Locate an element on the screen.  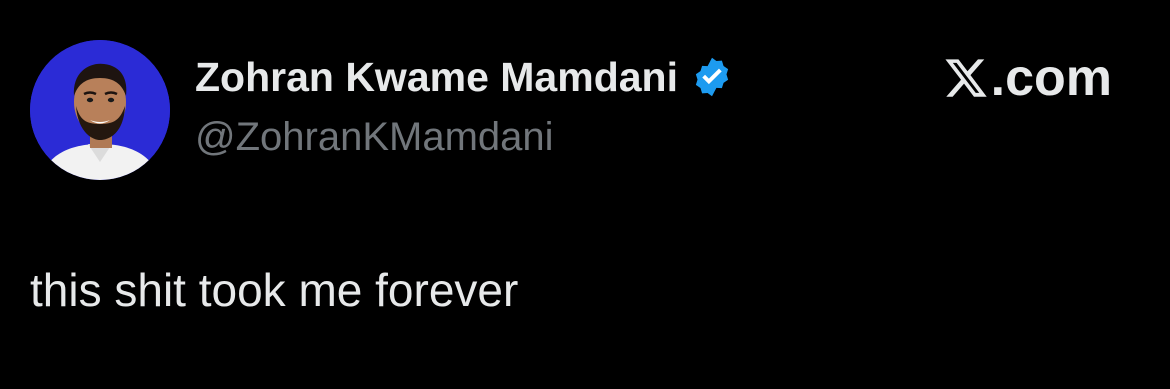
author-name-row: Zohran Kwame Mamdani is located at coordinates (464, 77).